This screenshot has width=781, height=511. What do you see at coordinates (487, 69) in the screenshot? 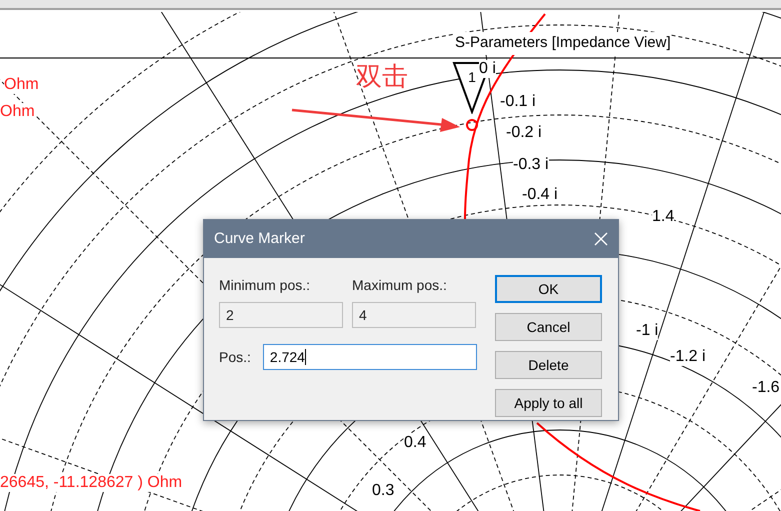
I see `axis-tick-label: 0 i` at bounding box center [487, 69].